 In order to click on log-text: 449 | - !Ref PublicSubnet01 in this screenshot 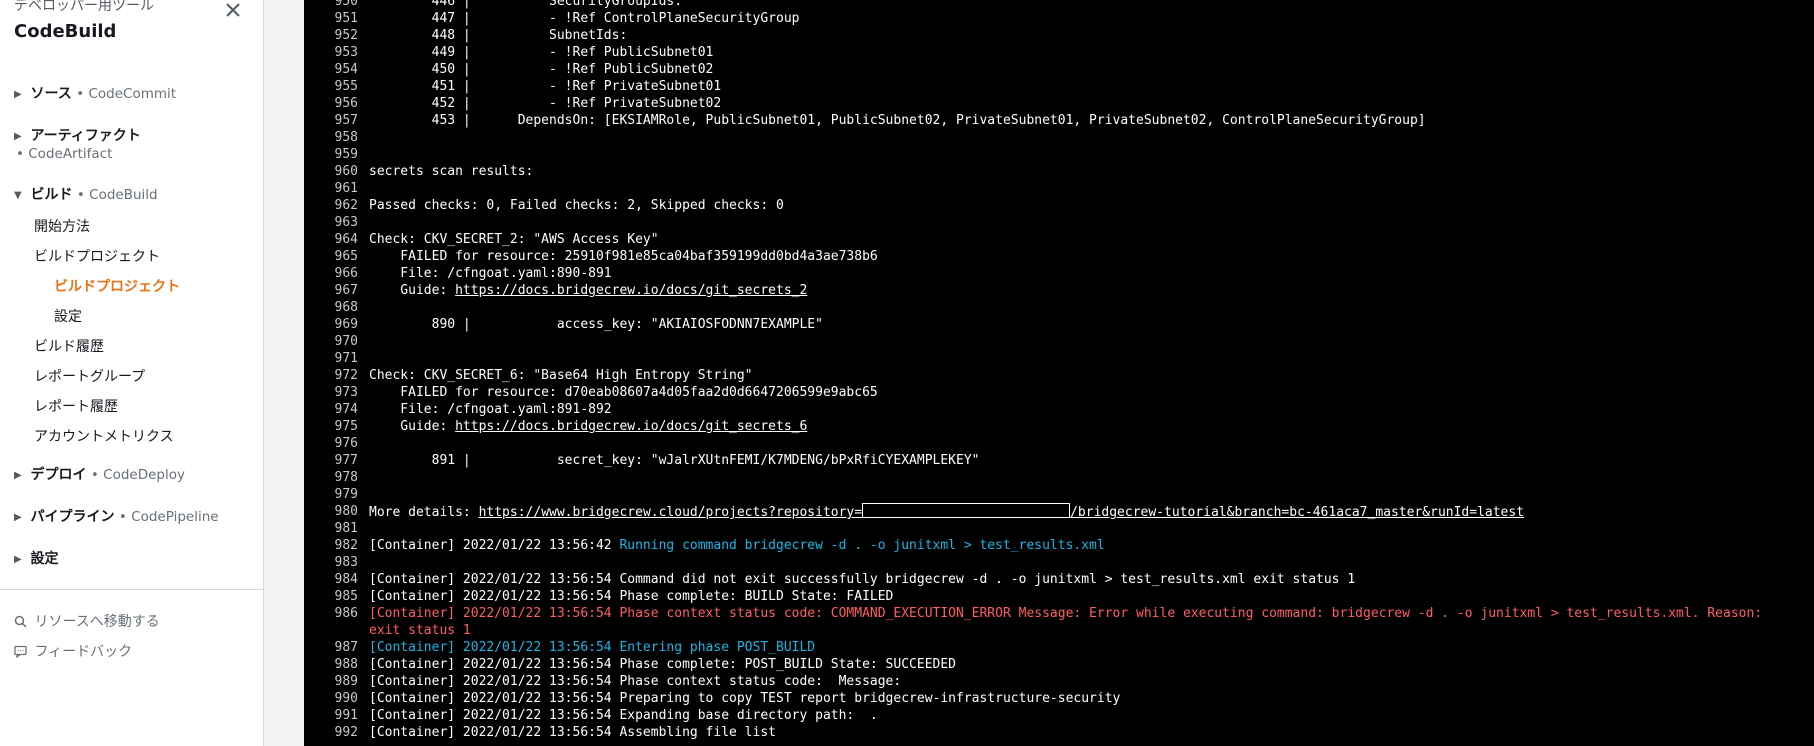, I will do `click(541, 52)`.